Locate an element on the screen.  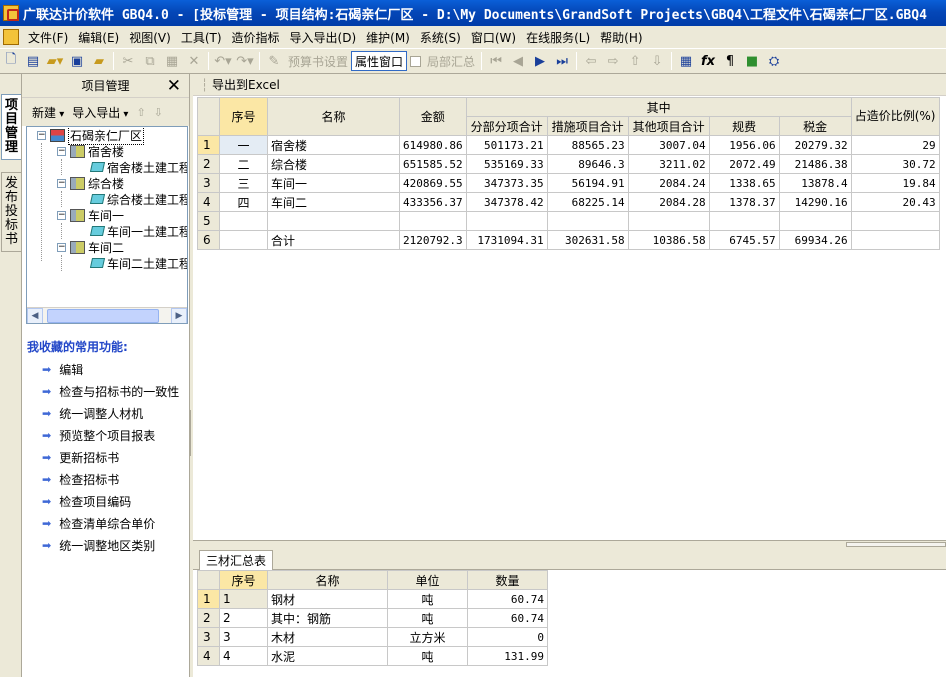
calculator-icon: ▦ is located at coordinates (686, 61).